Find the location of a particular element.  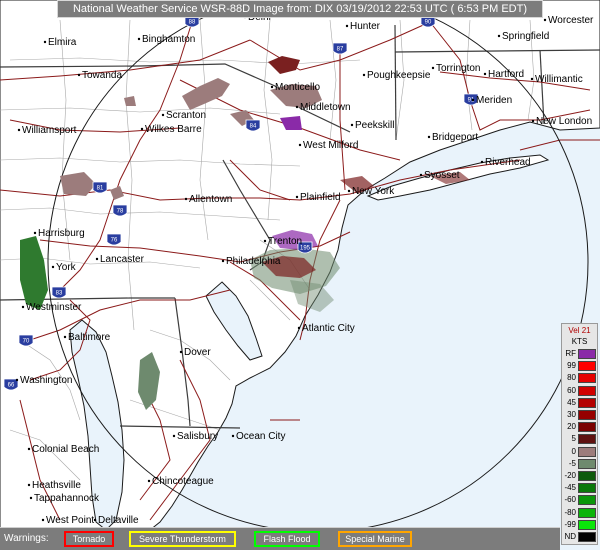

city-label: Lancaster is located at coordinates (122, 259).